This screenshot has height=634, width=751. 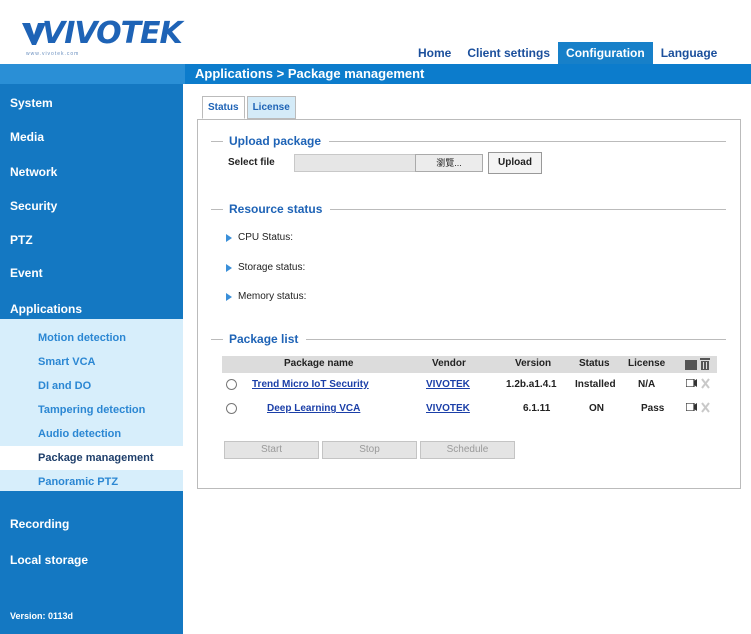 I want to click on sidebar-item-ptz: PTZ, so click(x=91, y=240).